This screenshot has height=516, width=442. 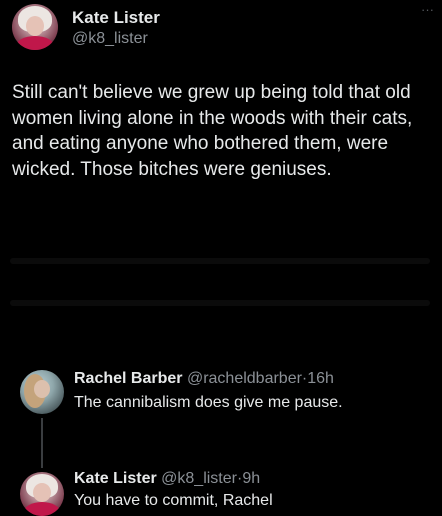 I want to click on reply-author-name: Kate Lister, so click(x=115, y=478).